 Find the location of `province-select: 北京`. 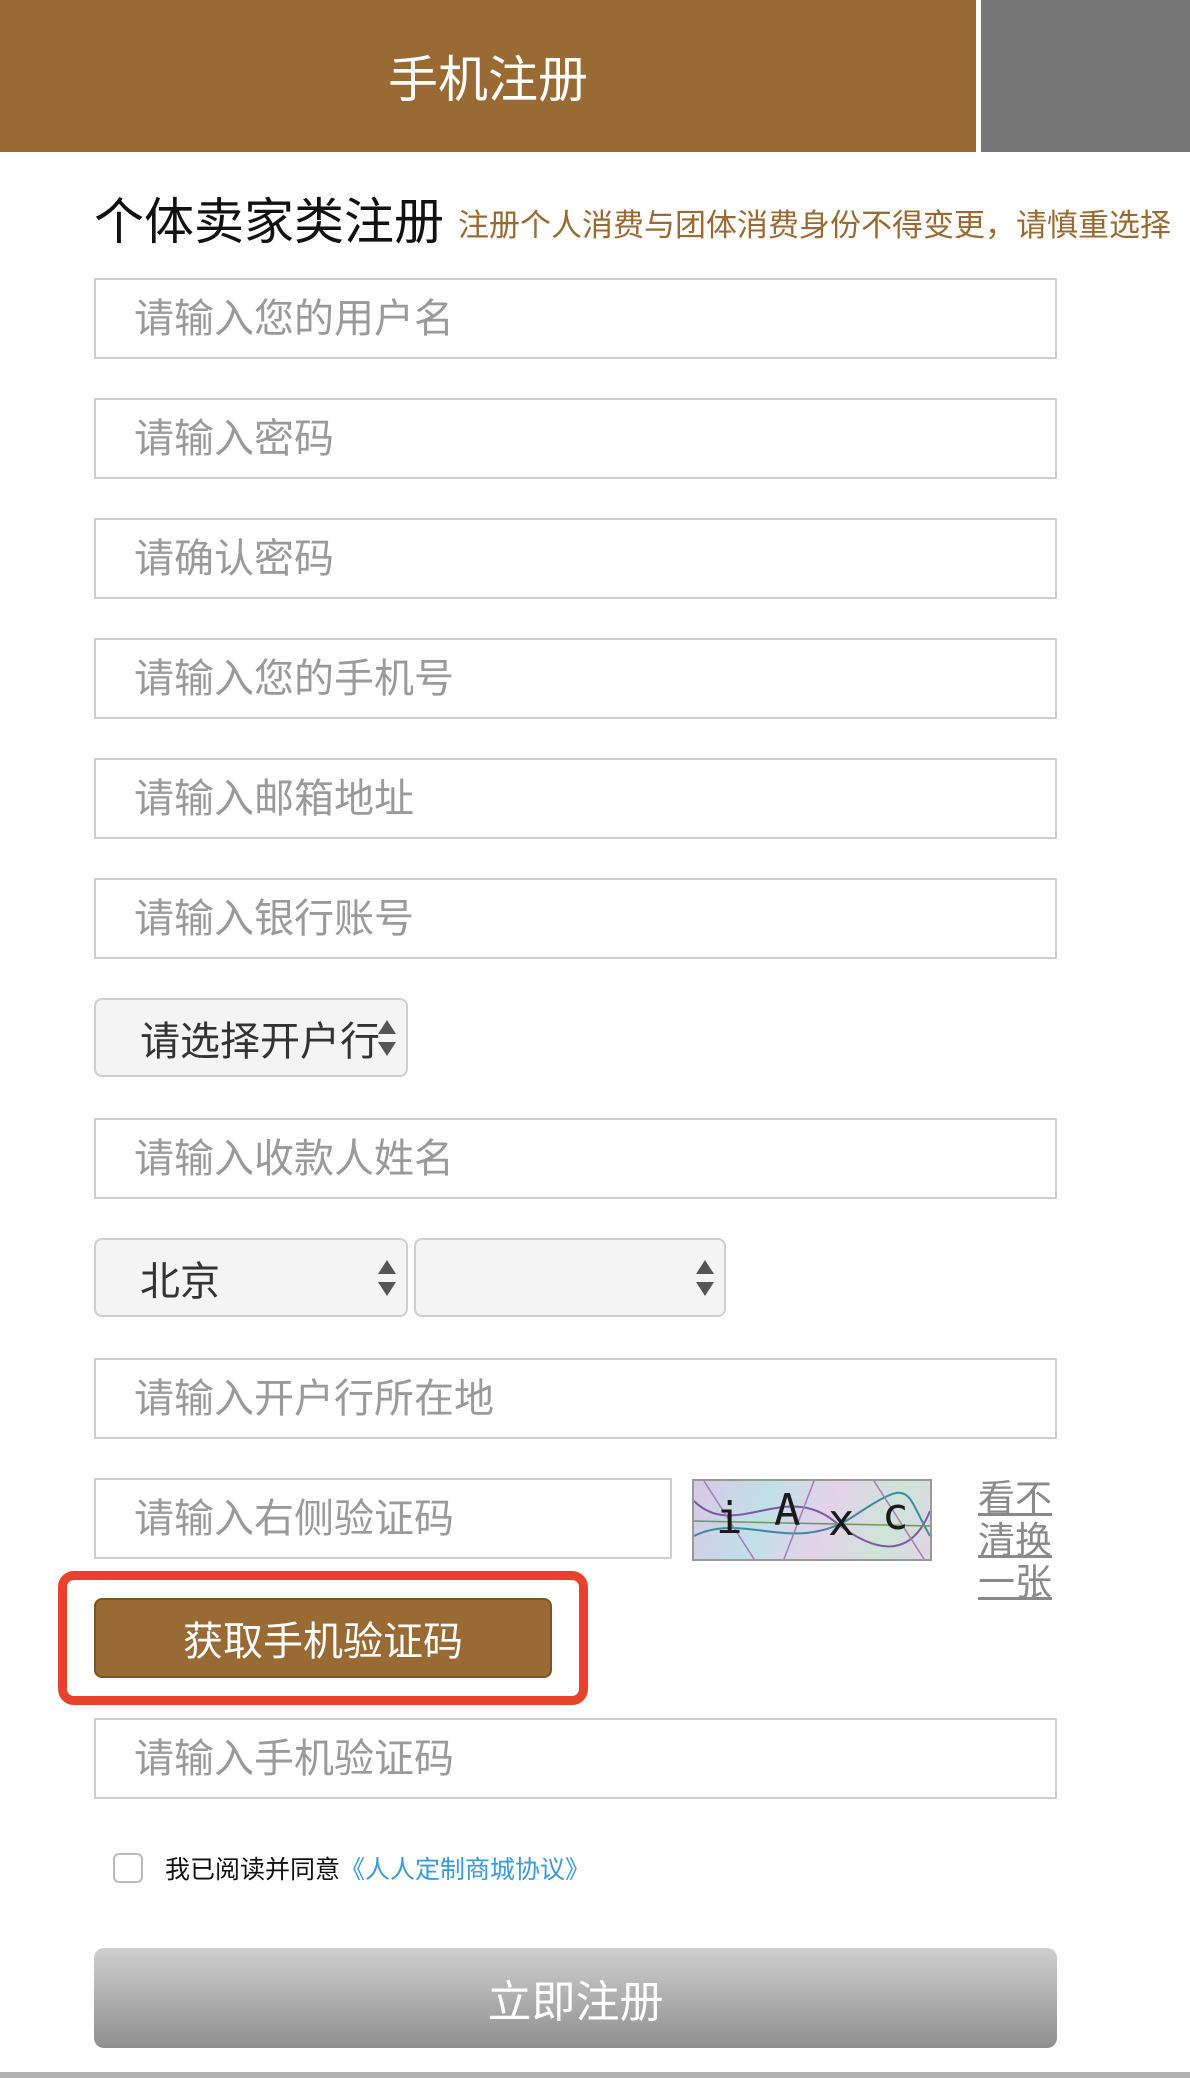

province-select: 北京 is located at coordinates (251, 1277).